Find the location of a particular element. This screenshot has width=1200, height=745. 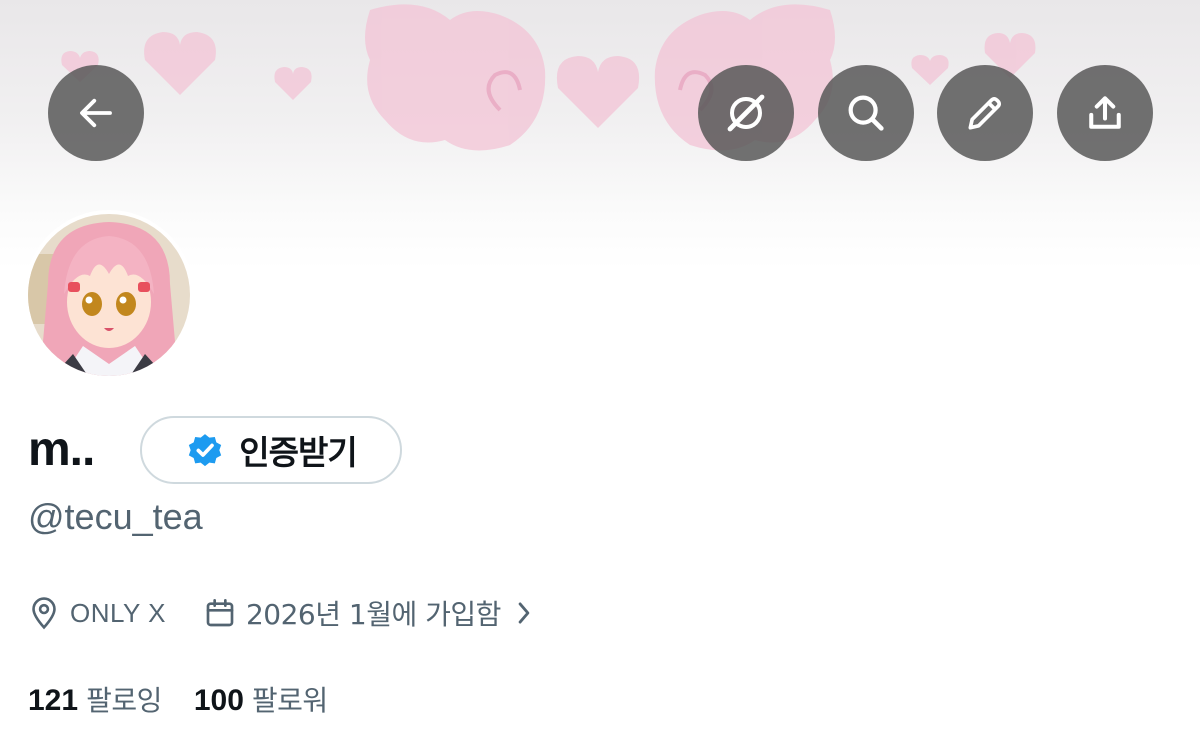

display-name: m.. is located at coordinates (61, 449).